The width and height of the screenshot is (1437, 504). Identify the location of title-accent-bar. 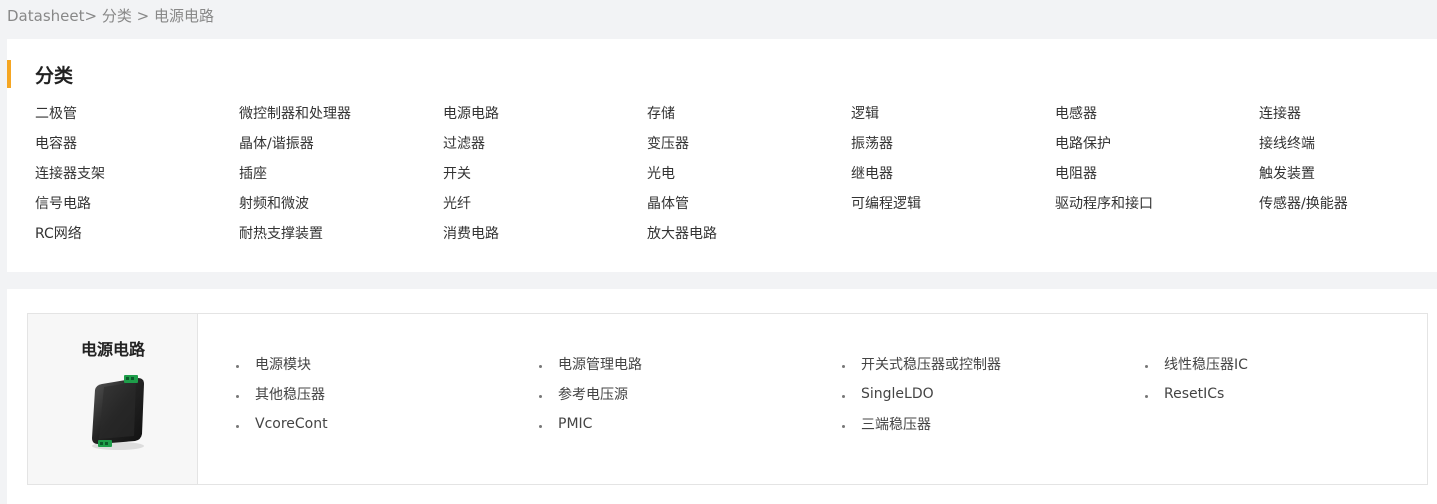
(9, 74).